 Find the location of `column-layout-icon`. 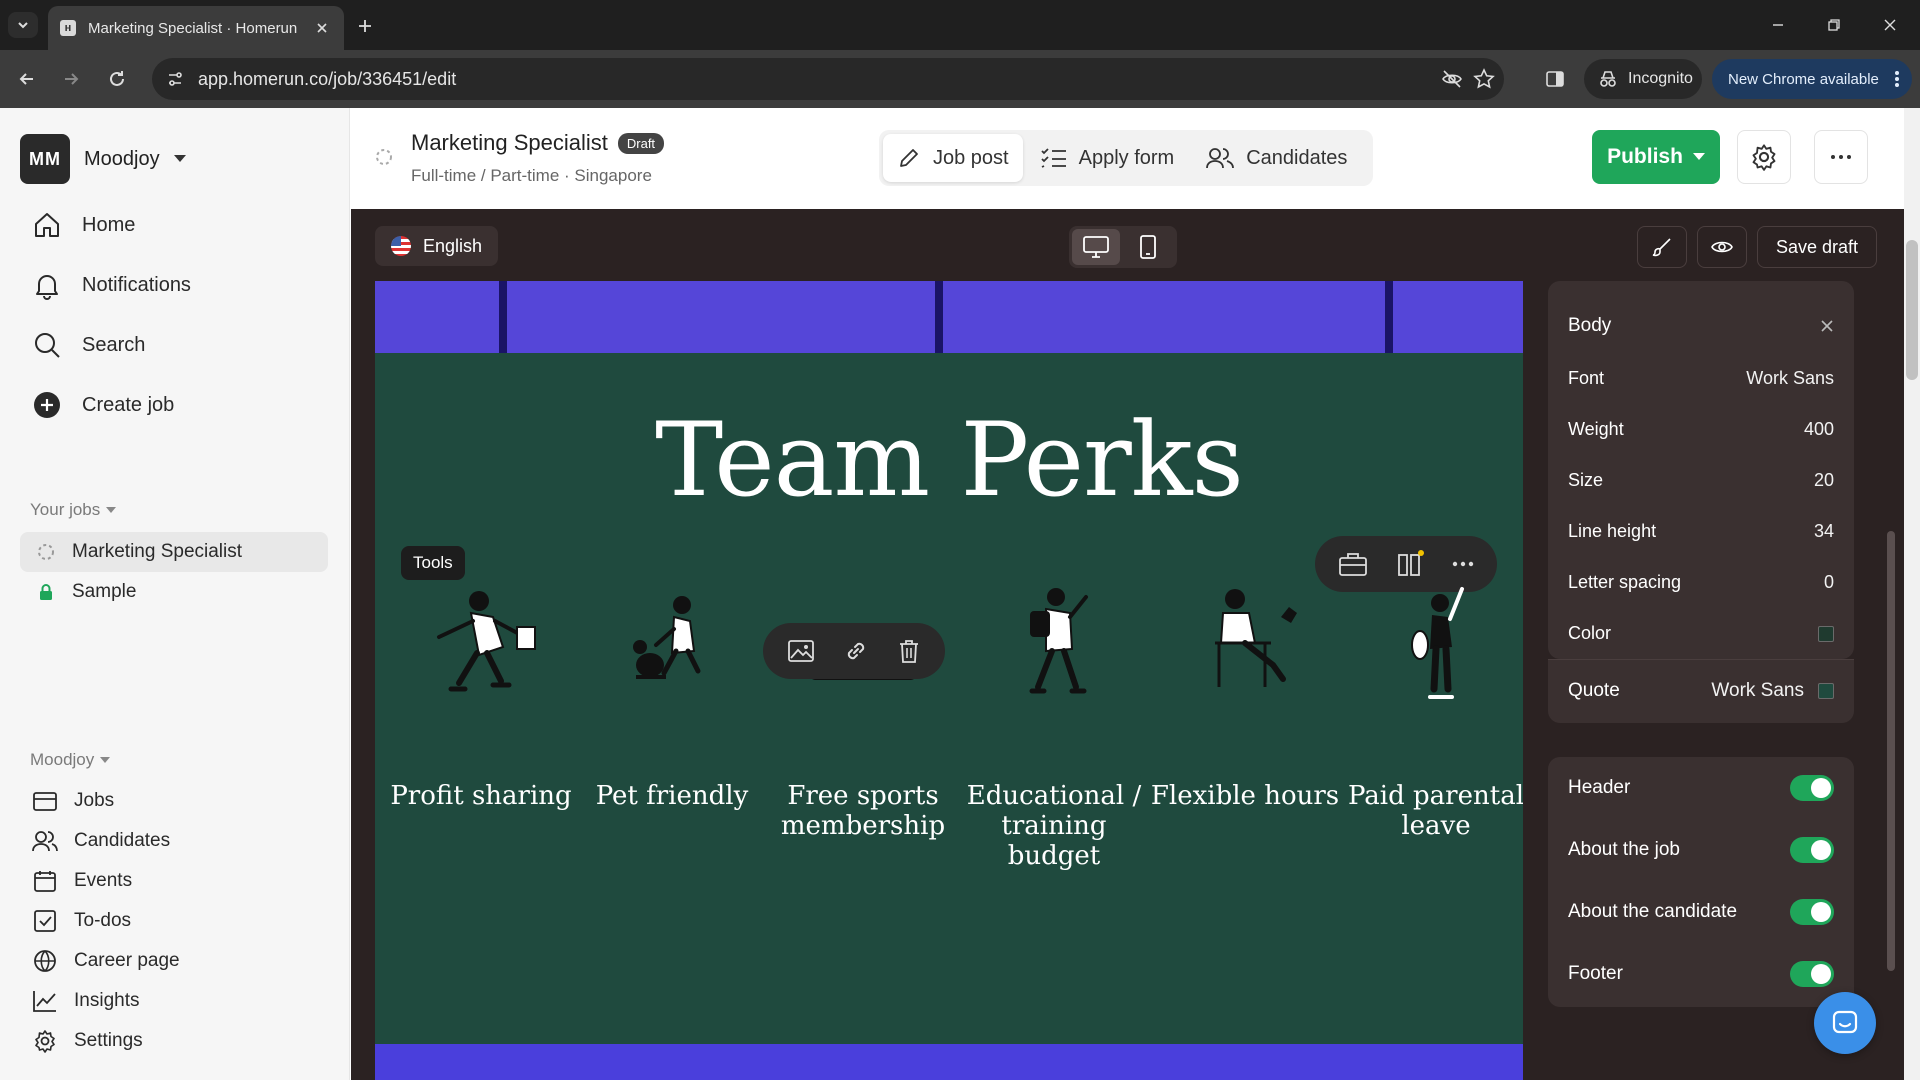

column-layout-icon is located at coordinates (1410, 564).